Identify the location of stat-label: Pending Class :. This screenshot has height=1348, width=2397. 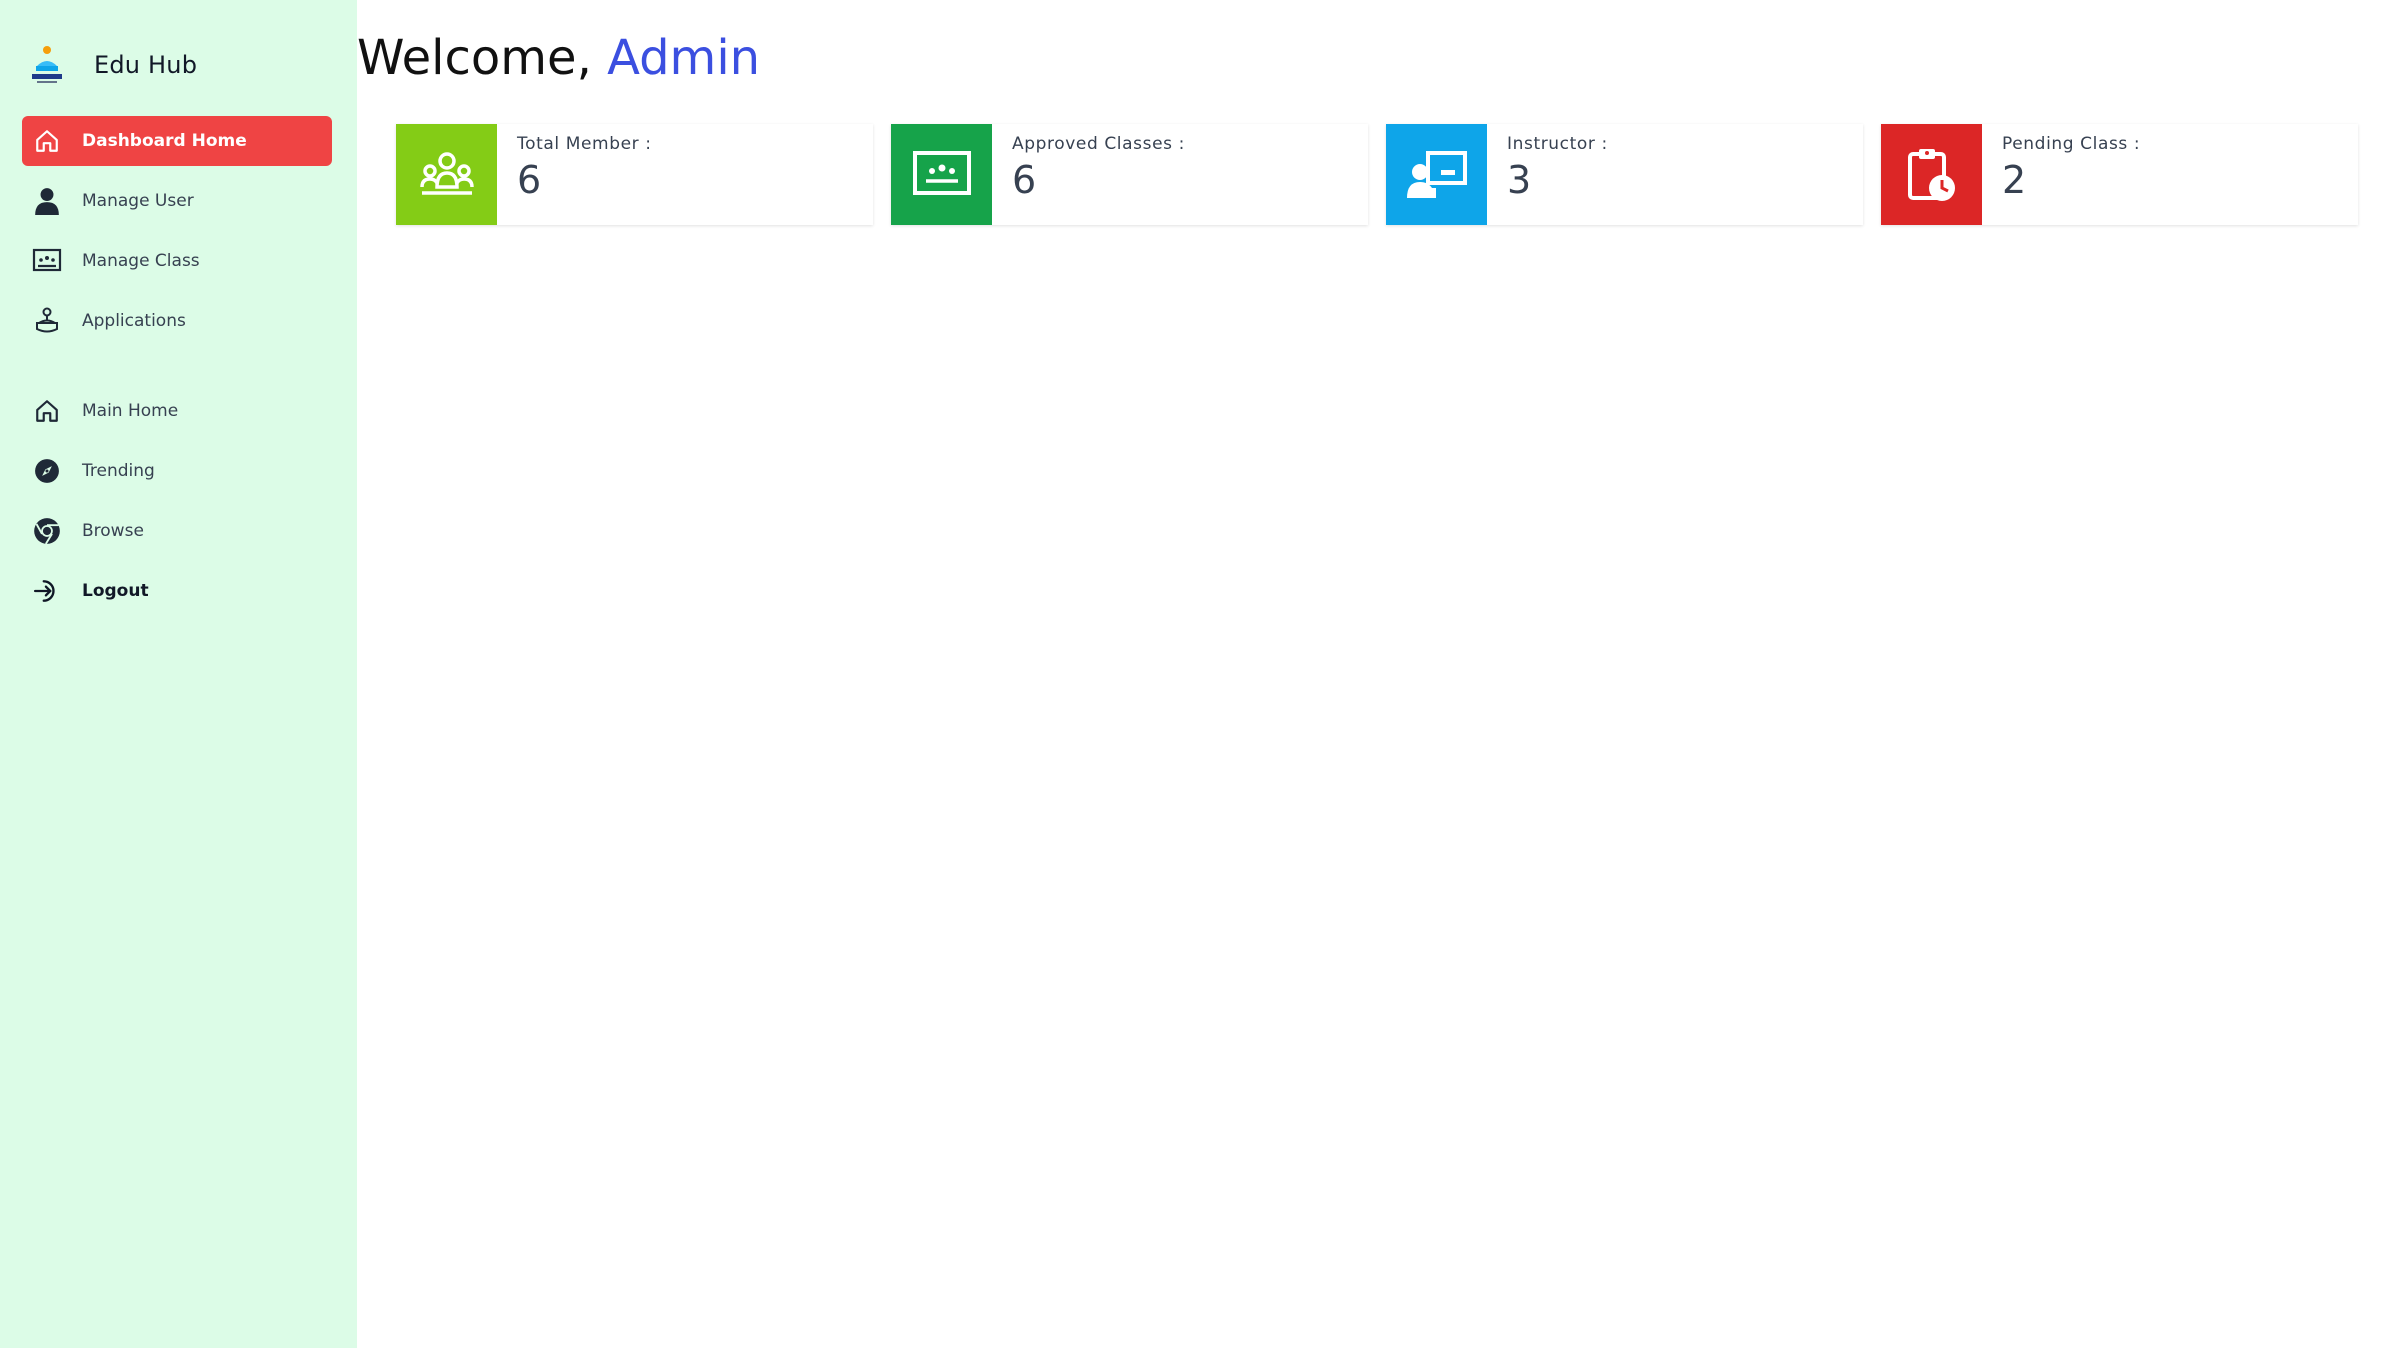
(2071, 144).